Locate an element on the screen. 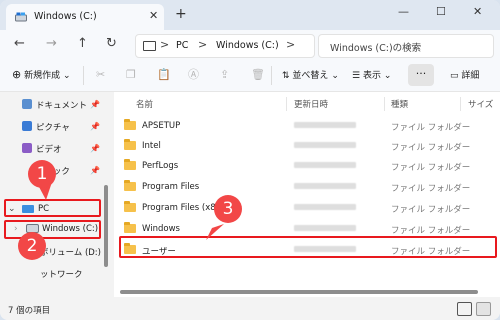 The height and width of the screenshot is (320, 500). callout-1: 1 is located at coordinates (42, 174).